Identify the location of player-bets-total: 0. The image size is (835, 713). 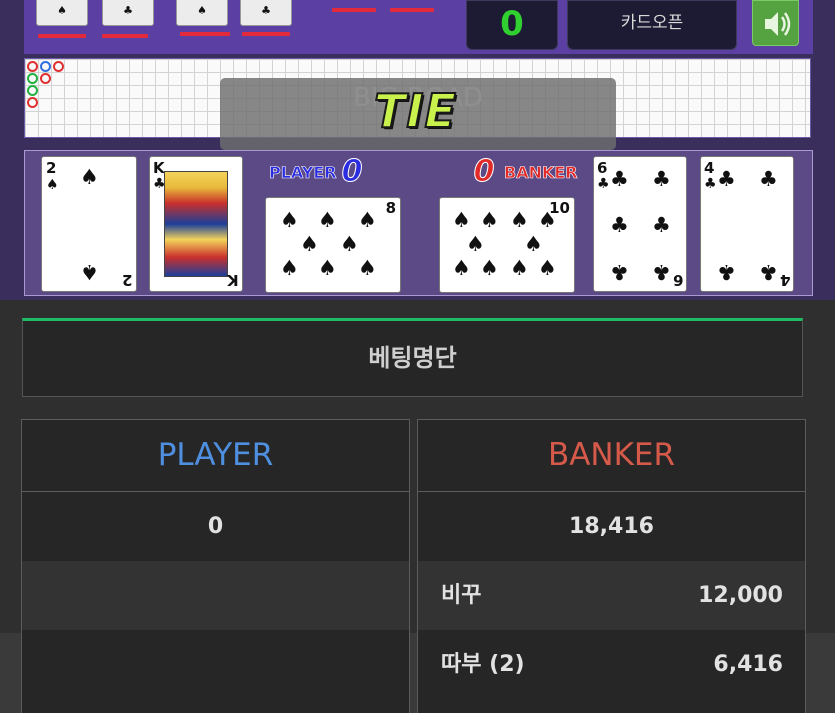
(215, 526).